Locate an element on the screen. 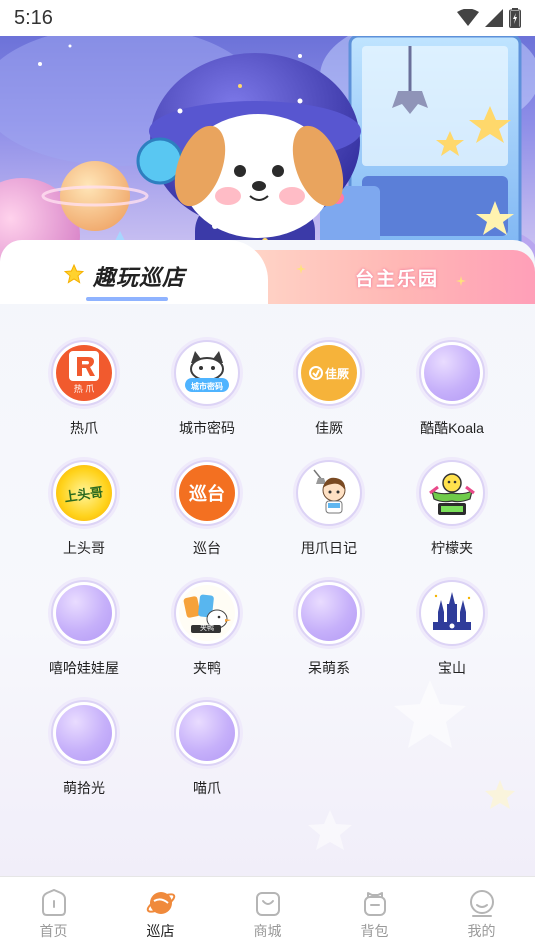 This screenshot has width=535, height=951. nav-label: 巡店 is located at coordinates (160, 931).